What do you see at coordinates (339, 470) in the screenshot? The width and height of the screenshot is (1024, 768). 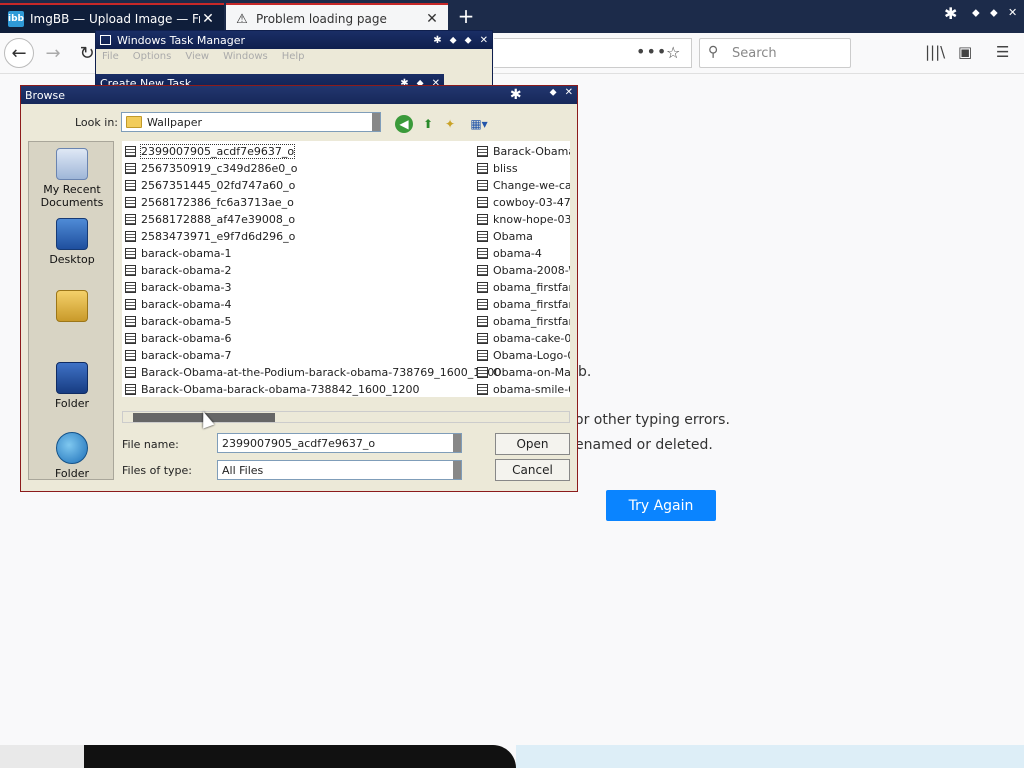 I see `files-of-type-select: All Files` at bounding box center [339, 470].